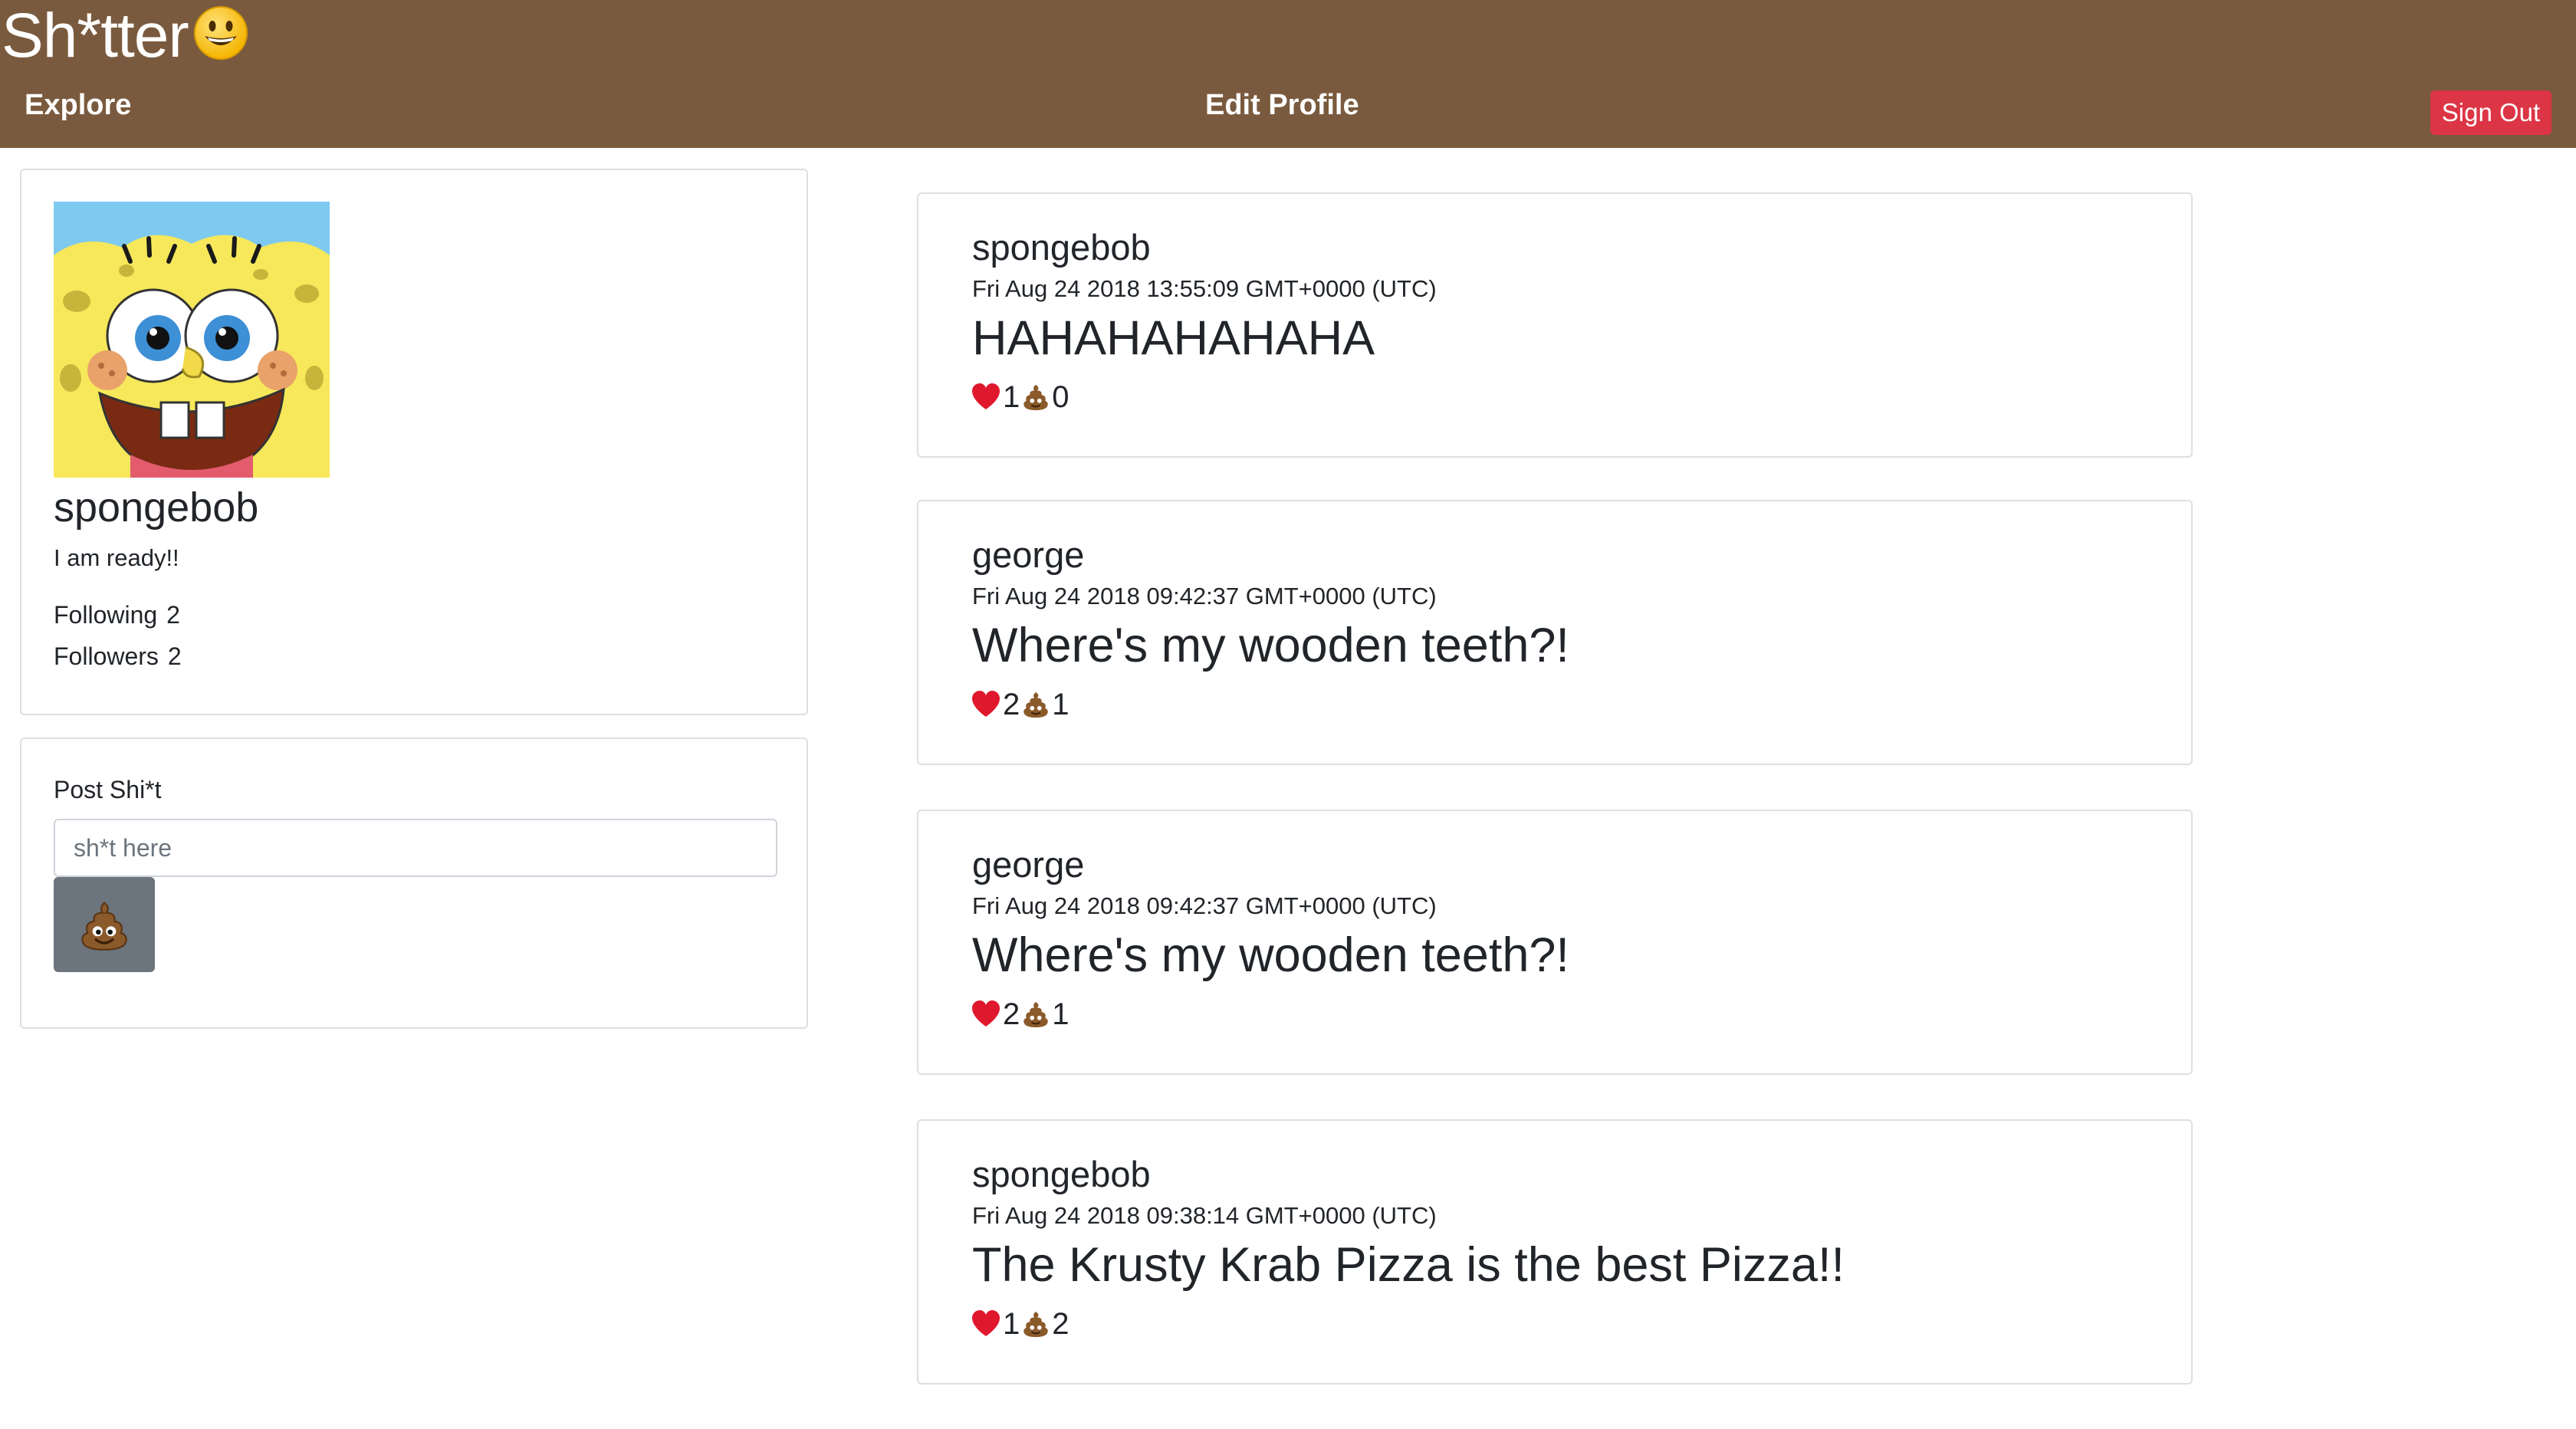 This screenshot has height=1429, width=2576. What do you see at coordinates (1282, 105) in the screenshot?
I see `nav-edit-profile-link: Edit Profile` at bounding box center [1282, 105].